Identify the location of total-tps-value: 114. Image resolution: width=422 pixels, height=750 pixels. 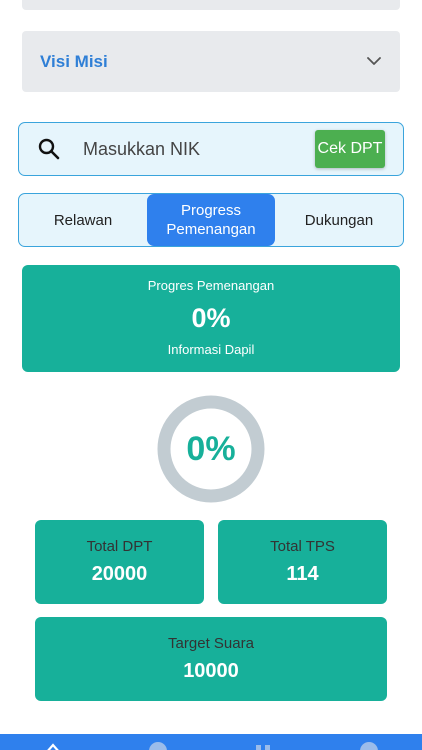
(302, 574).